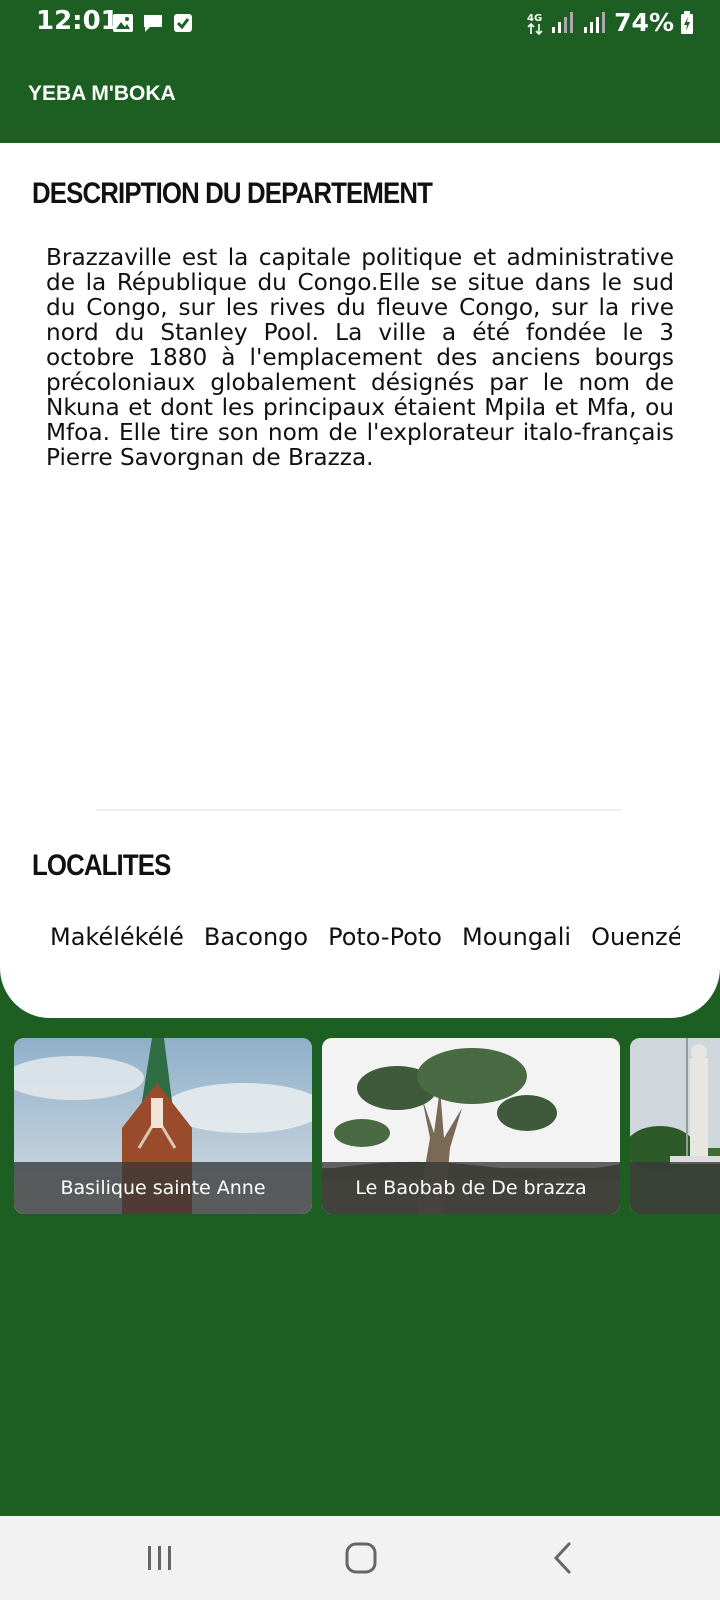 This screenshot has height=1600, width=720. I want to click on localite-item: Ouenzé, so click(635, 943).